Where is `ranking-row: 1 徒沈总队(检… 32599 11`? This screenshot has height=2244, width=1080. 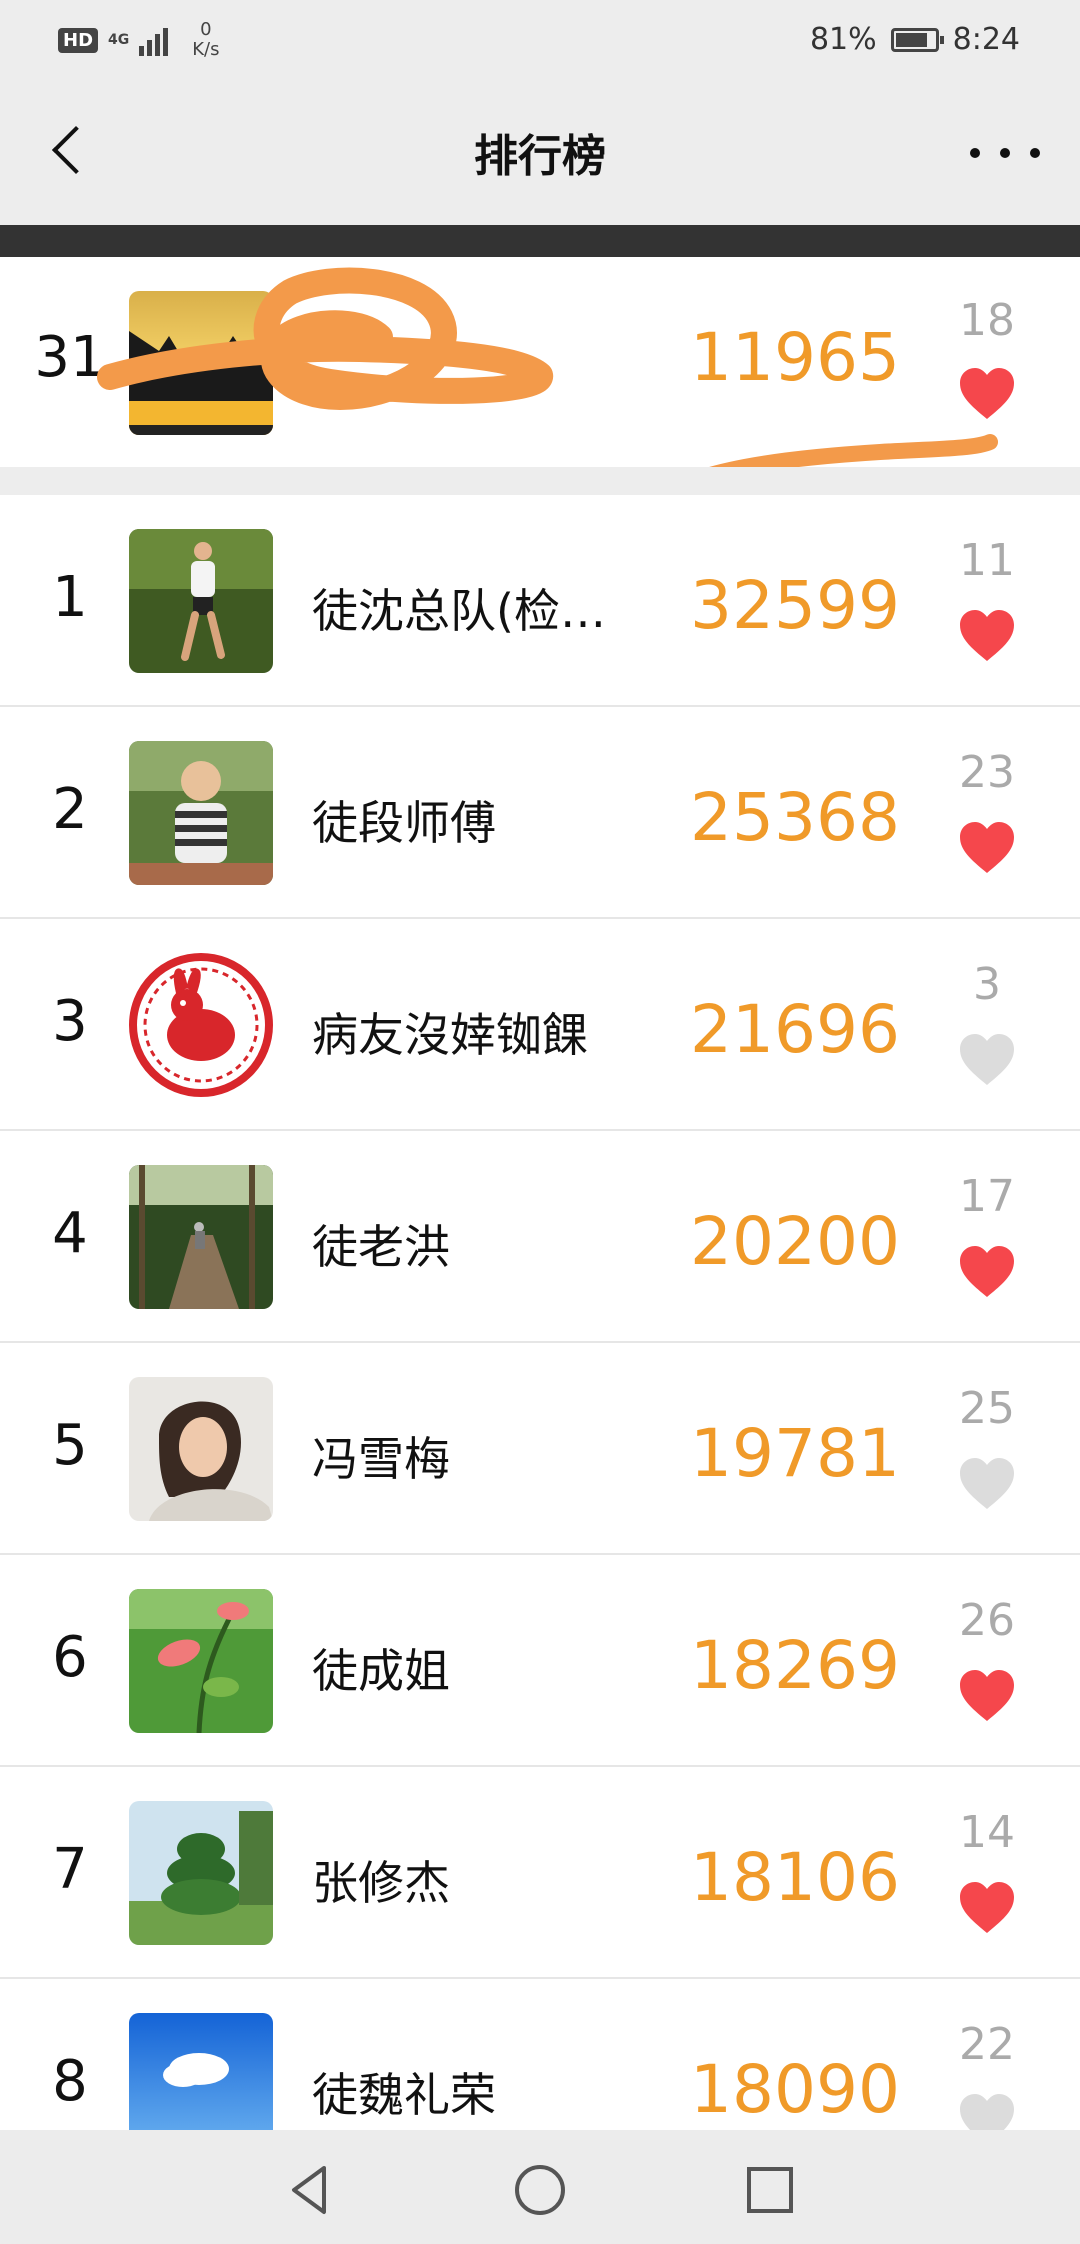
ranking-row: 1 徒沈总队(检… 32599 11 is located at coordinates (540, 601).